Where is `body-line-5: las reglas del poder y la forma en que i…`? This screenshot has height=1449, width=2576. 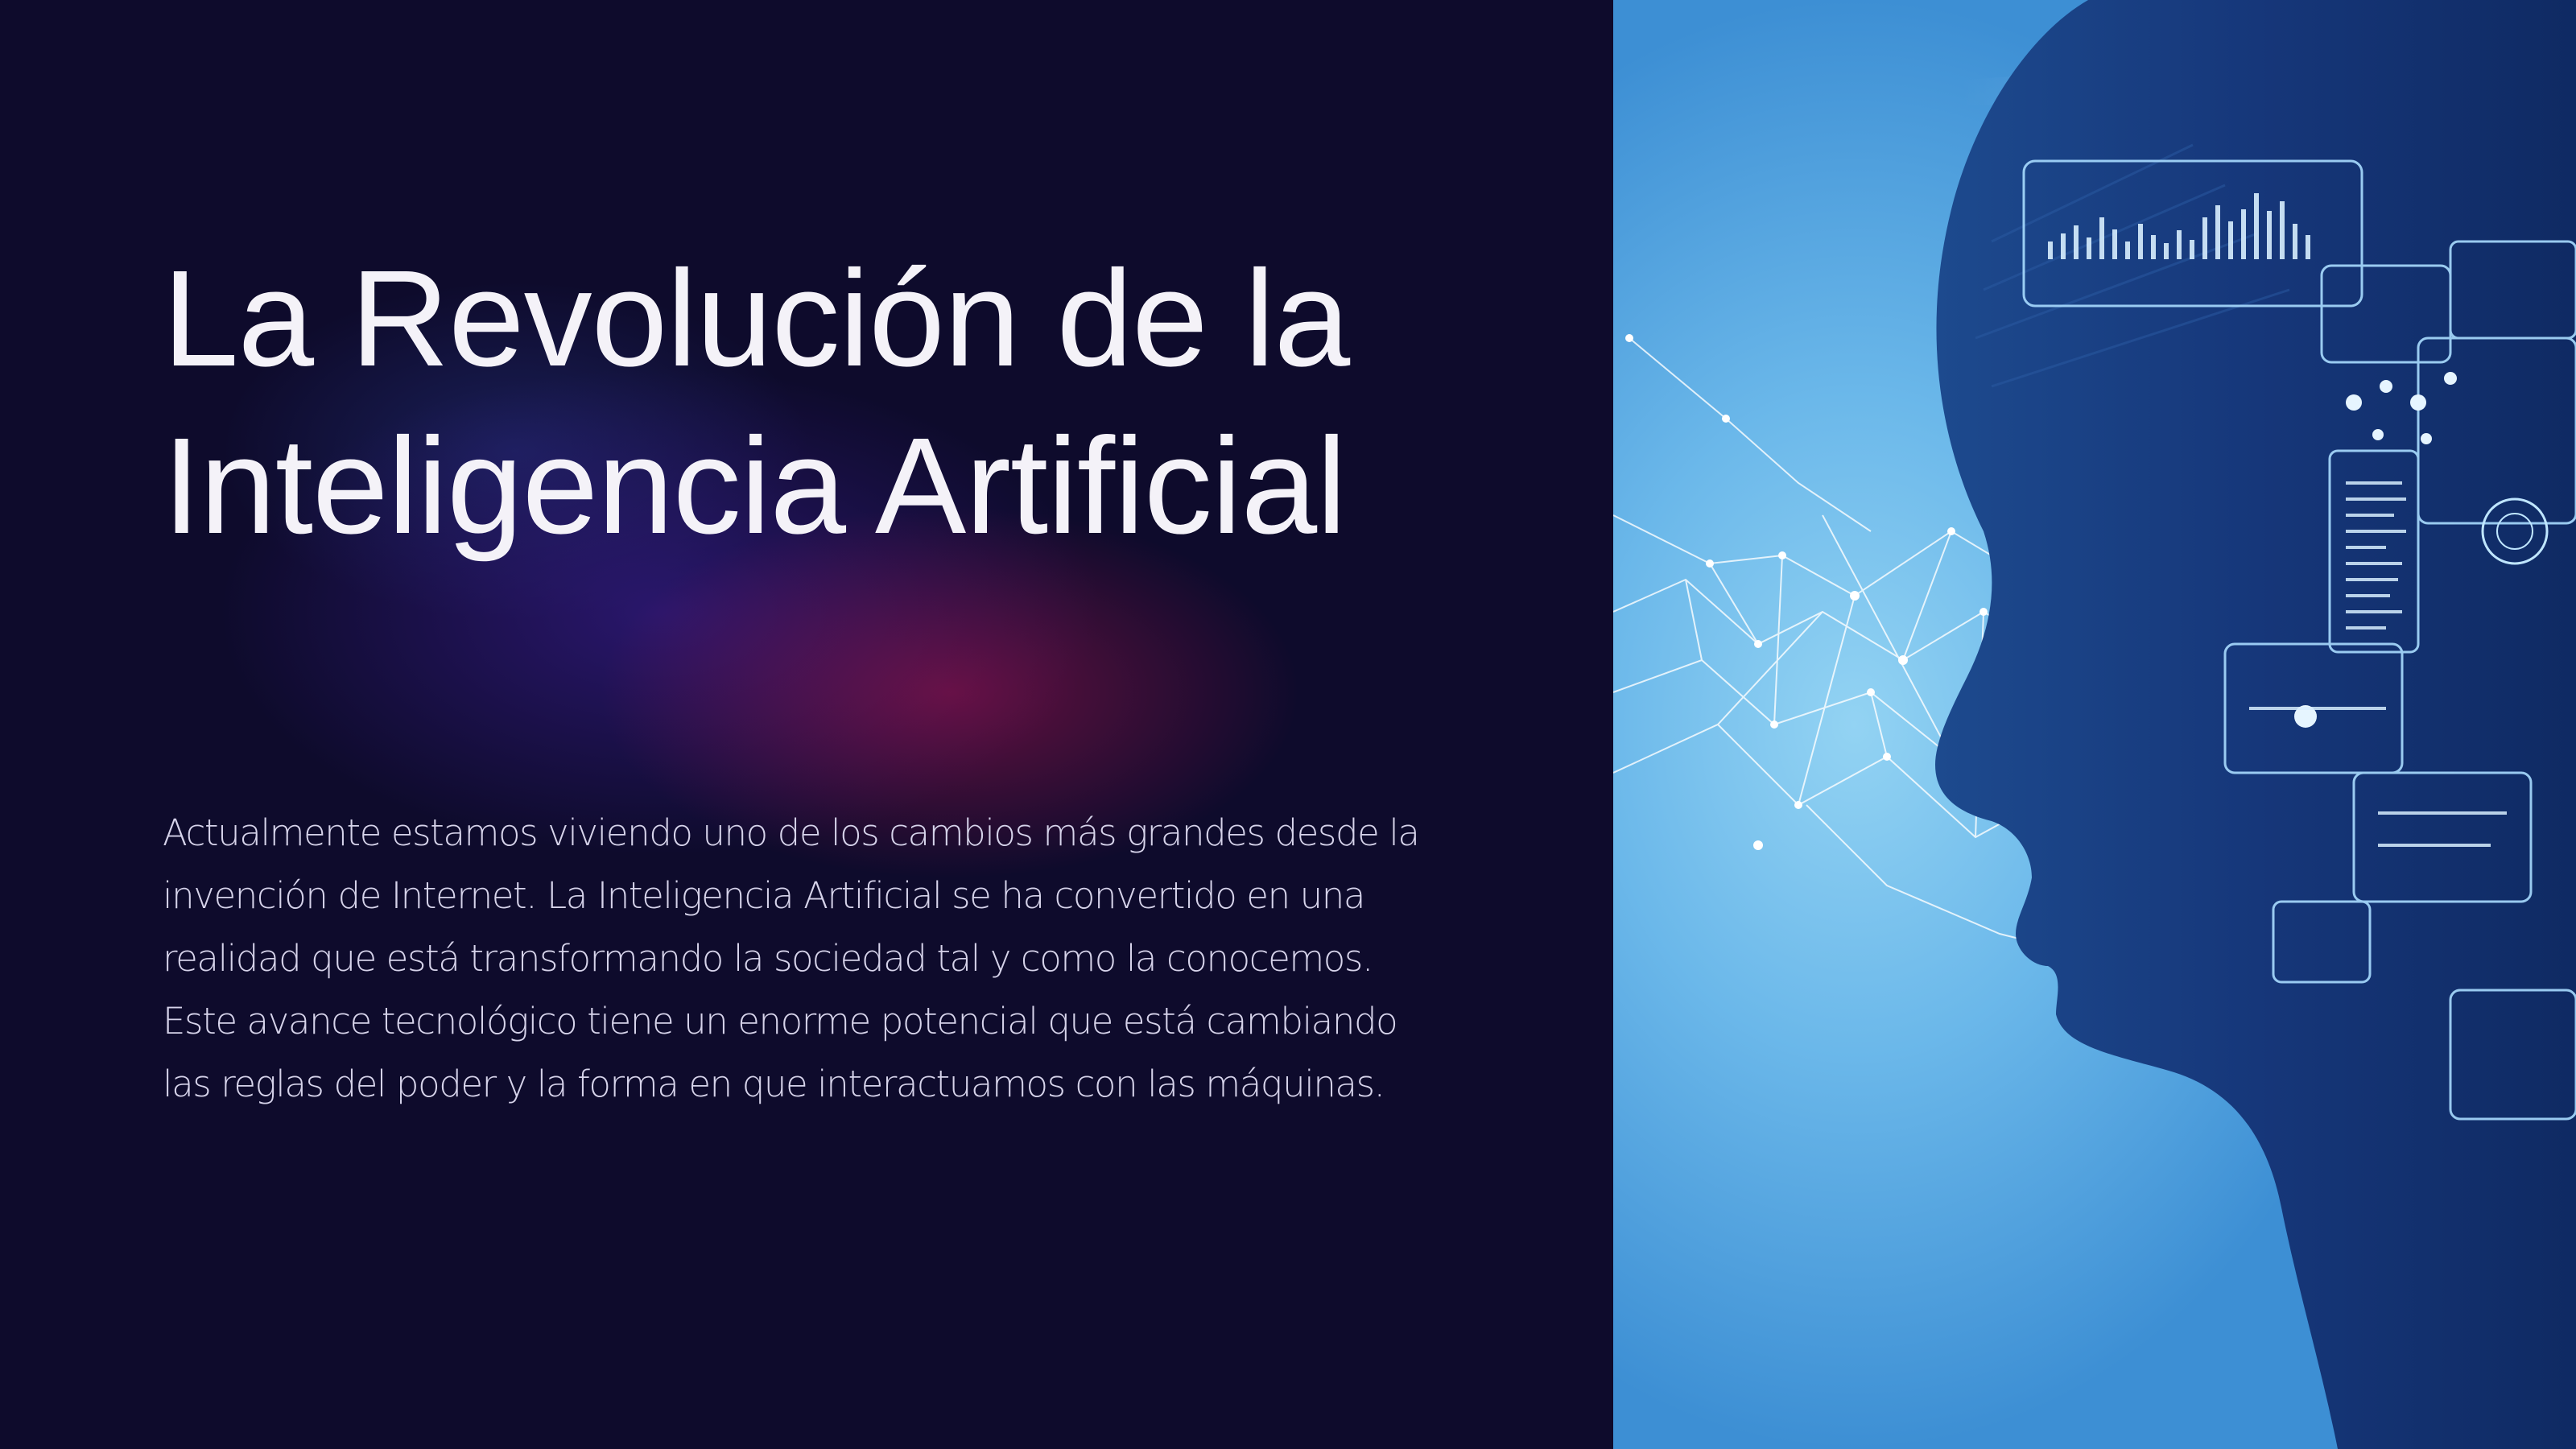
body-line-5: las reglas del poder y la forma en que i… is located at coordinates (774, 1084).